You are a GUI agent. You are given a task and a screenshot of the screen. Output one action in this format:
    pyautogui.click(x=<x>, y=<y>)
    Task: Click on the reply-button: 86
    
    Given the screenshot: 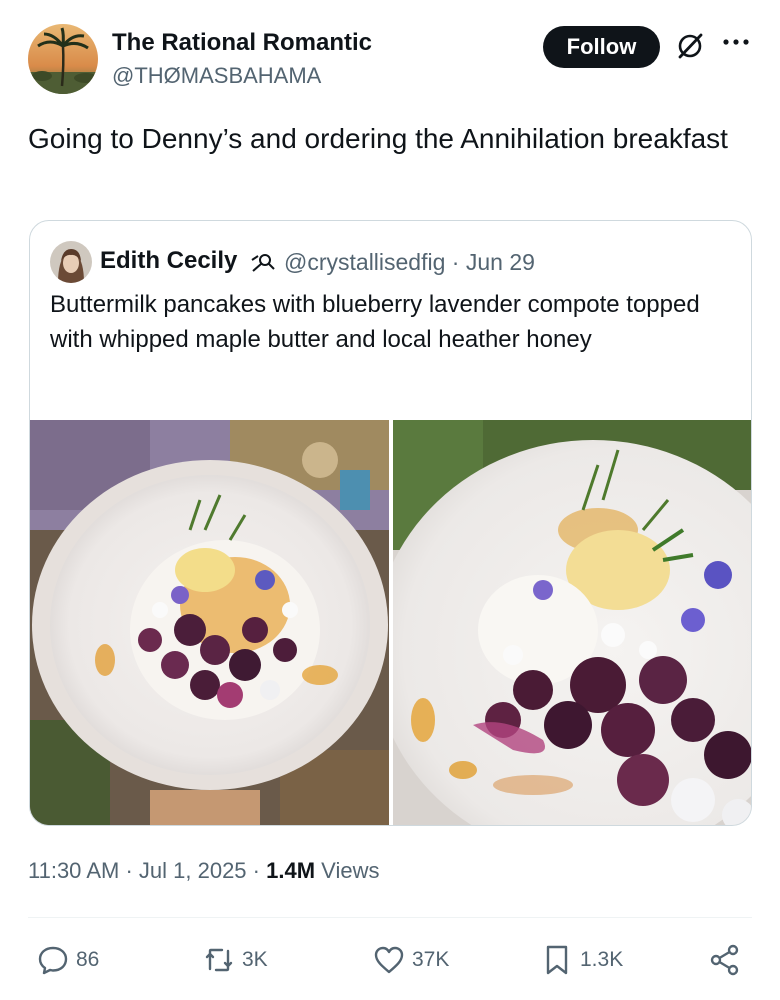 What is the action you would take?
    pyautogui.click(x=67, y=960)
    